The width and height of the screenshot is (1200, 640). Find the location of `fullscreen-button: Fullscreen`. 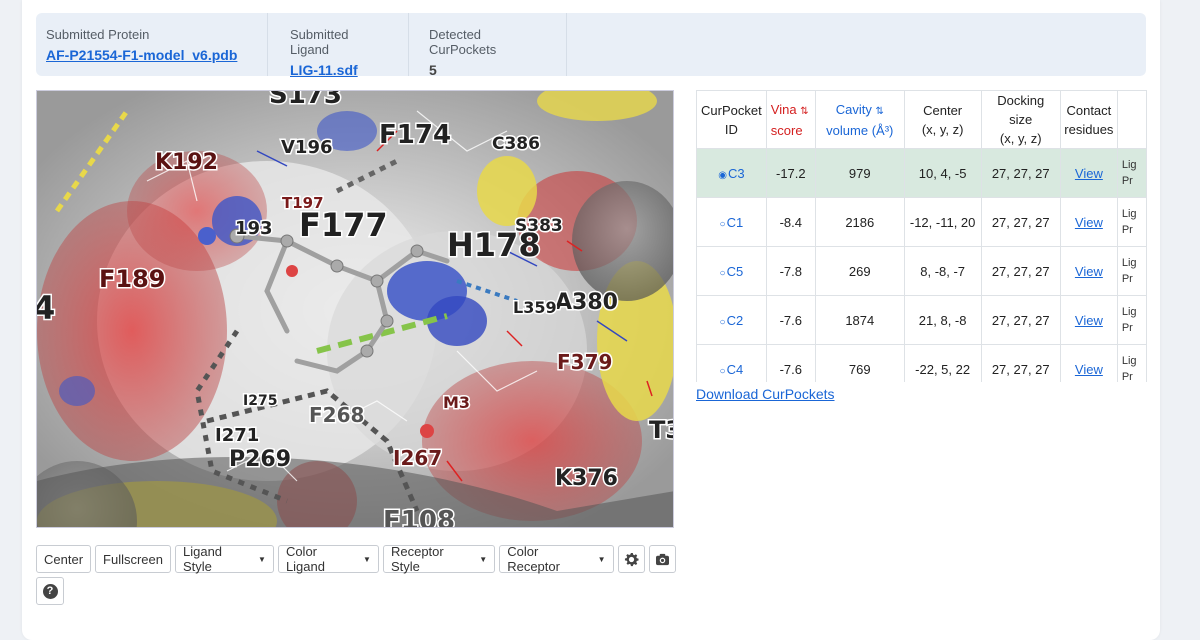

fullscreen-button: Fullscreen is located at coordinates (133, 559).